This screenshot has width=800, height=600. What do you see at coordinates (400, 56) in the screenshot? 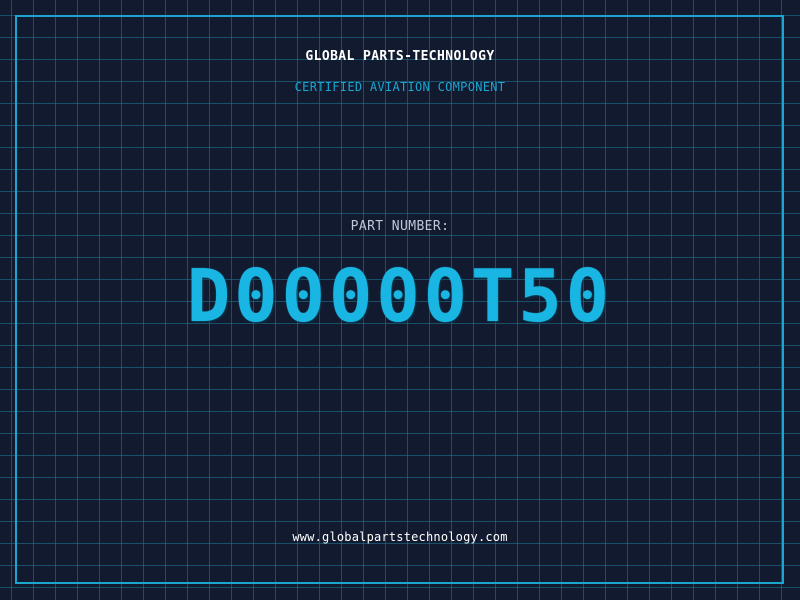
I see `company-name: GLOBAL PARTS-TECHNOLOGY` at bounding box center [400, 56].